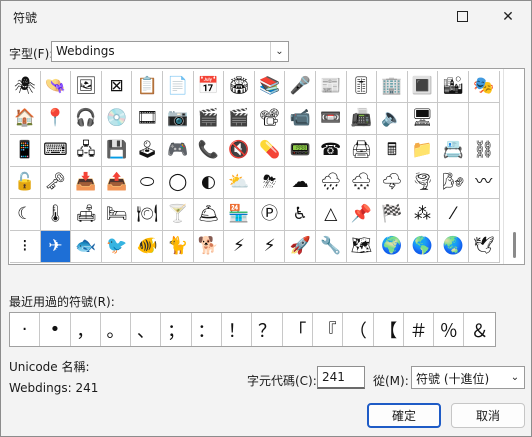 Image resolution: width=532 pixels, height=437 pixels. I want to click on symbol-cell: 🌡, so click(56, 215).